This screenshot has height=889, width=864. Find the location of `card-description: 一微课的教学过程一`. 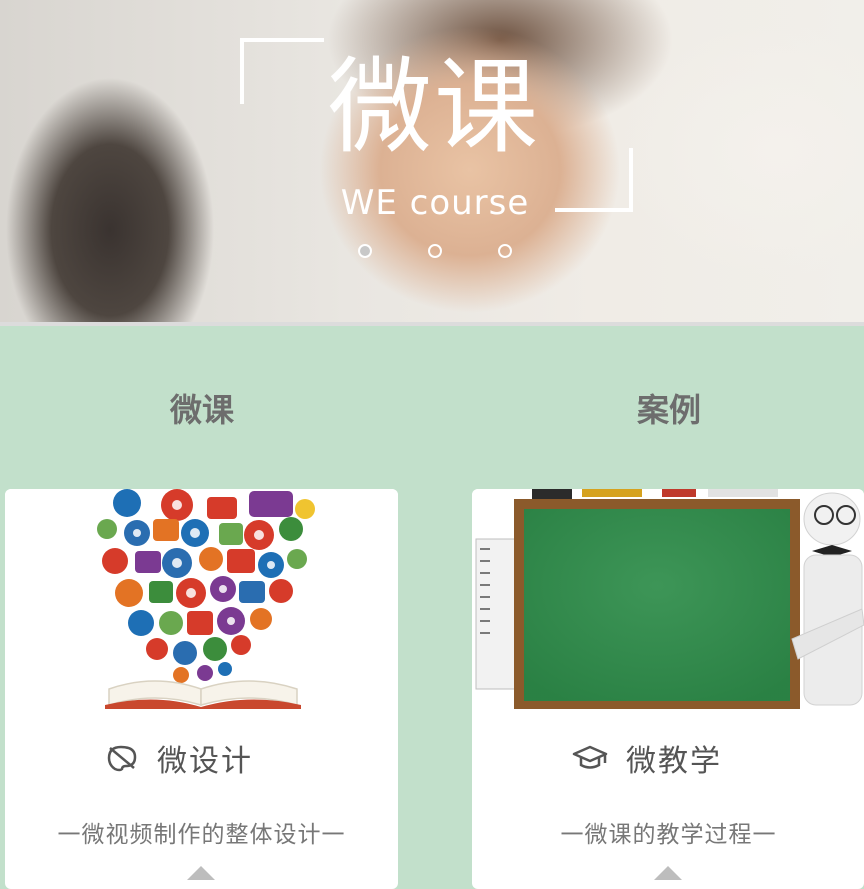

card-description: 一微课的教学过程一 is located at coordinates (668, 835).